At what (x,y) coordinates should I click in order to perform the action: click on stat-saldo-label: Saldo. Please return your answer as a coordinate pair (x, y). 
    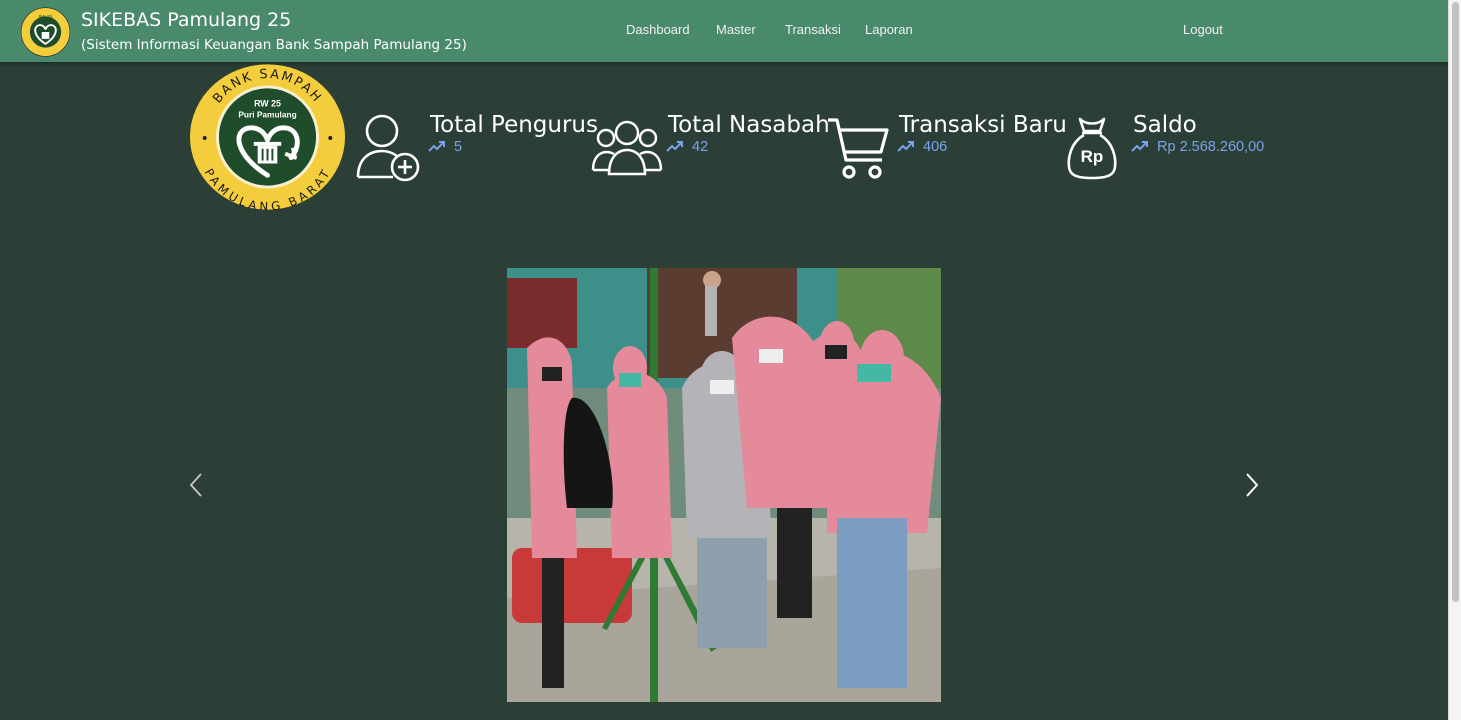
    Looking at the image, I should click on (1165, 125).